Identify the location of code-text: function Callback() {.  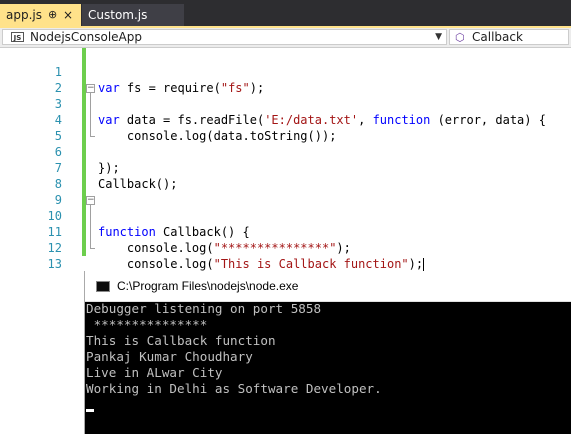
(174, 232).